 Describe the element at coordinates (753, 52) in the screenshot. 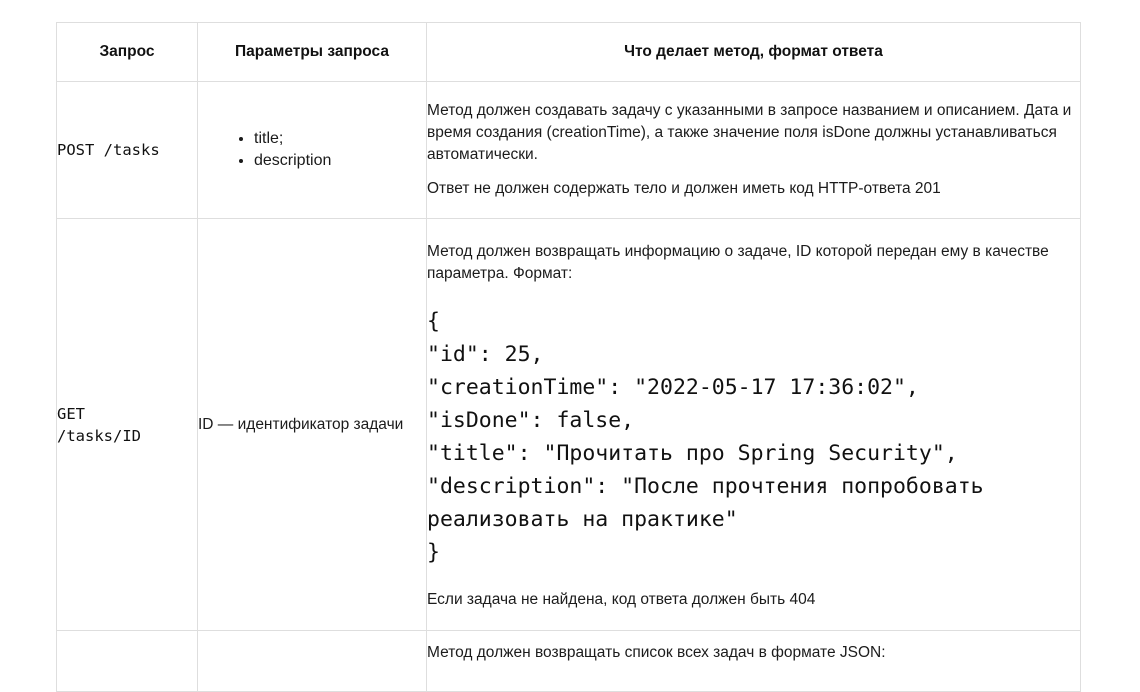

I see `header-description: Что делает метод, формат ответа` at that location.